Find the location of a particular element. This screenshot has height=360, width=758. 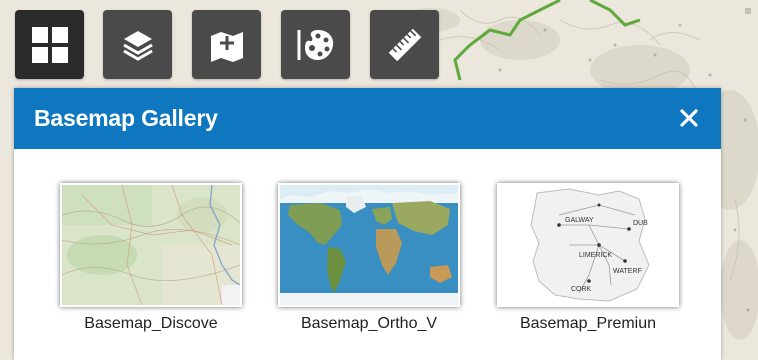

close-icon is located at coordinates (689, 118).